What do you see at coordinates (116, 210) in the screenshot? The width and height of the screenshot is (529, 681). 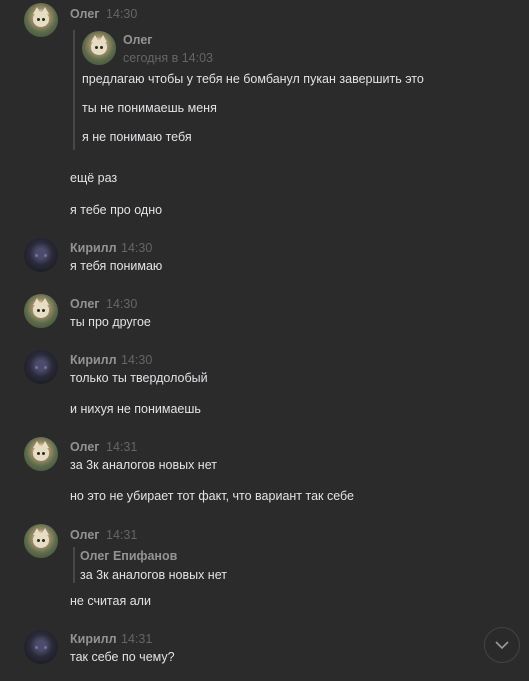 I see `message-text: я тебе про одно` at bounding box center [116, 210].